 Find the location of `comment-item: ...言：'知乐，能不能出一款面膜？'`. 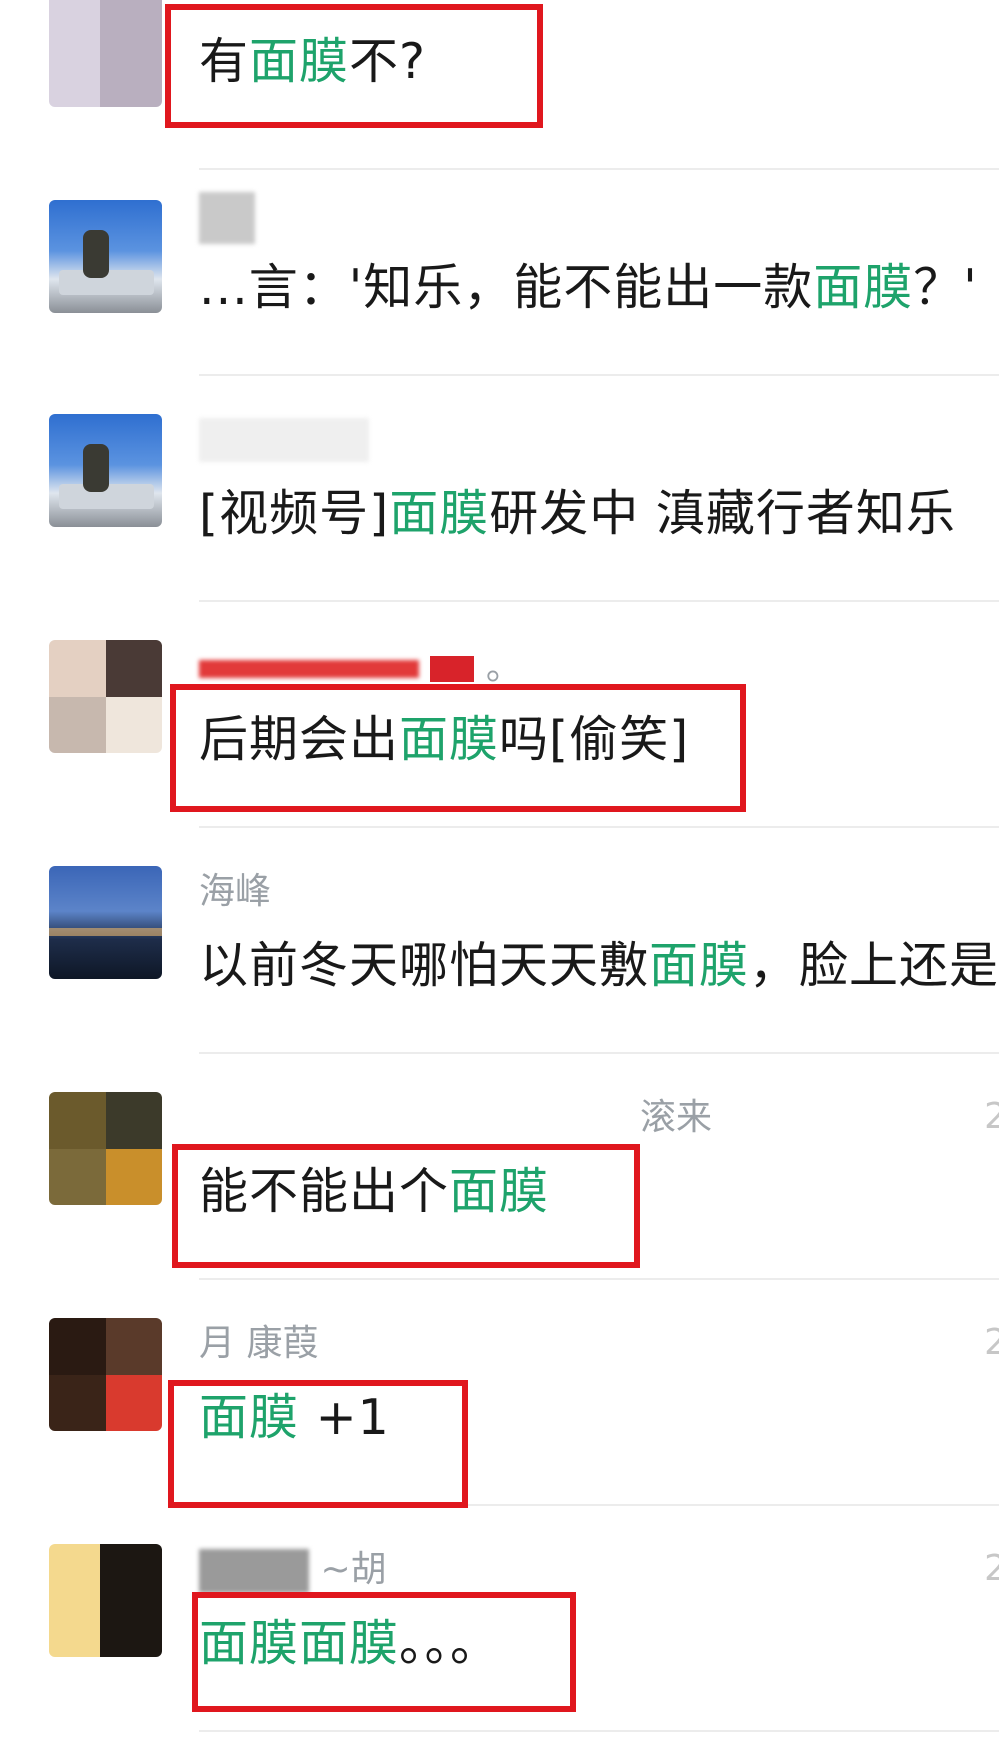

comment-item: ...言：'知乐，能不能出一款面膜？' is located at coordinates (499, 263).